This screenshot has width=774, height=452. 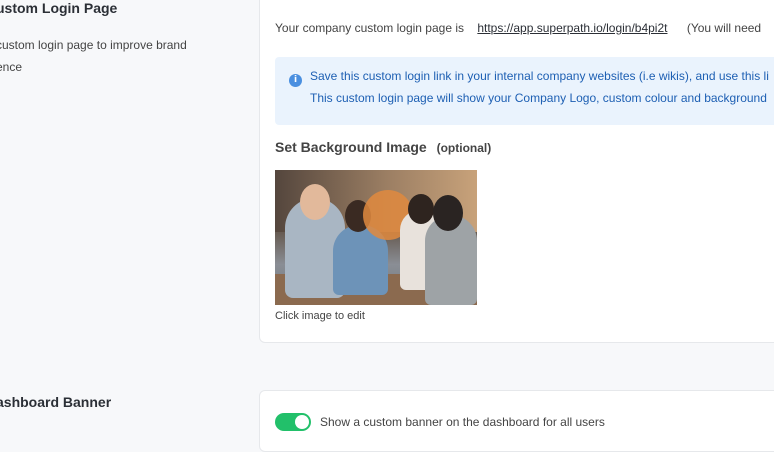 What do you see at coordinates (56, 402) in the screenshot?
I see `dashboard-banner-section-title: ashboard Banner` at bounding box center [56, 402].